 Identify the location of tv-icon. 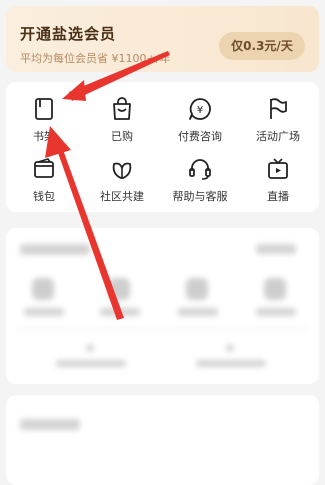
(278, 168).